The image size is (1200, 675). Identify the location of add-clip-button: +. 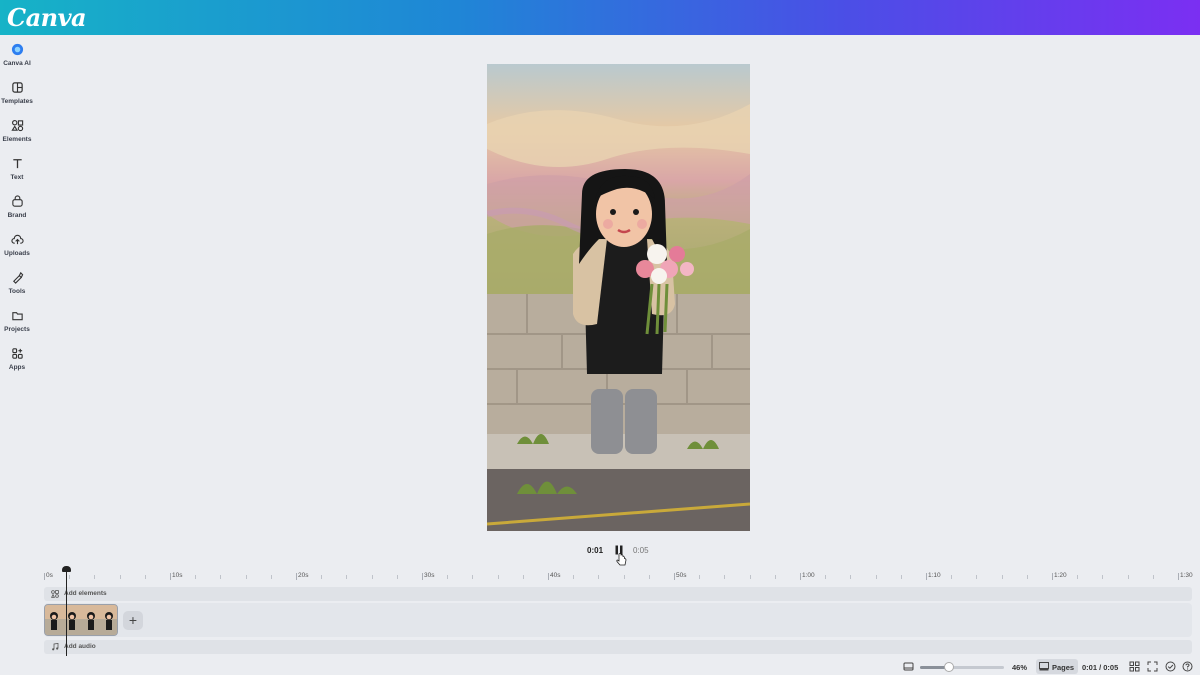
(133, 620).